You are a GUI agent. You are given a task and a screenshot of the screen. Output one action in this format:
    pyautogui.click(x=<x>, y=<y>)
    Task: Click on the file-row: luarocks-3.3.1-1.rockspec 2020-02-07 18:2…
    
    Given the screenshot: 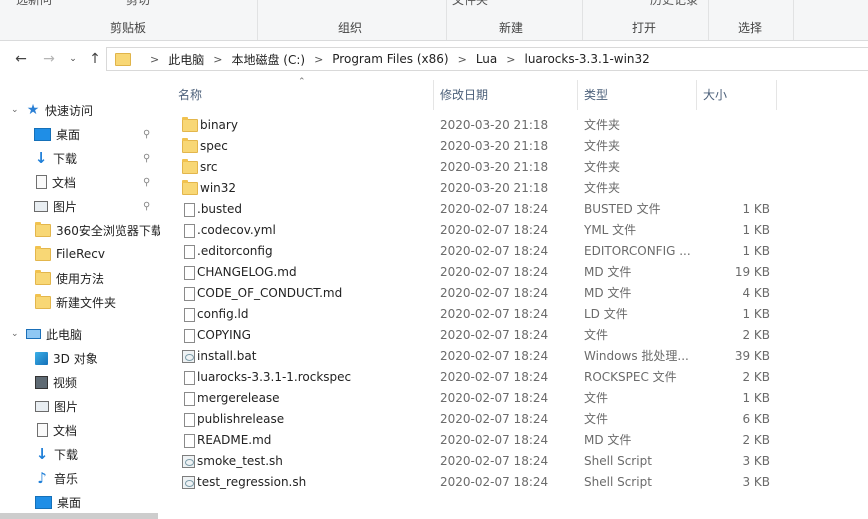 What is the action you would take?
    pyautogui.click(x=515, y=377)
    